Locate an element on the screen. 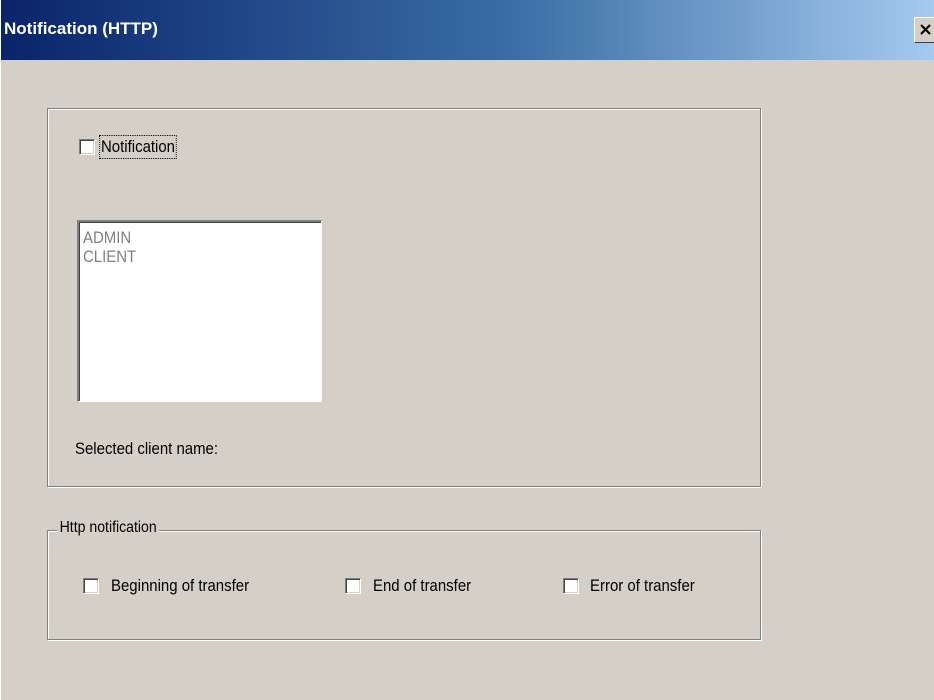  error-of-transfer-label: Error of transfer is located at coordinates (642, 586).